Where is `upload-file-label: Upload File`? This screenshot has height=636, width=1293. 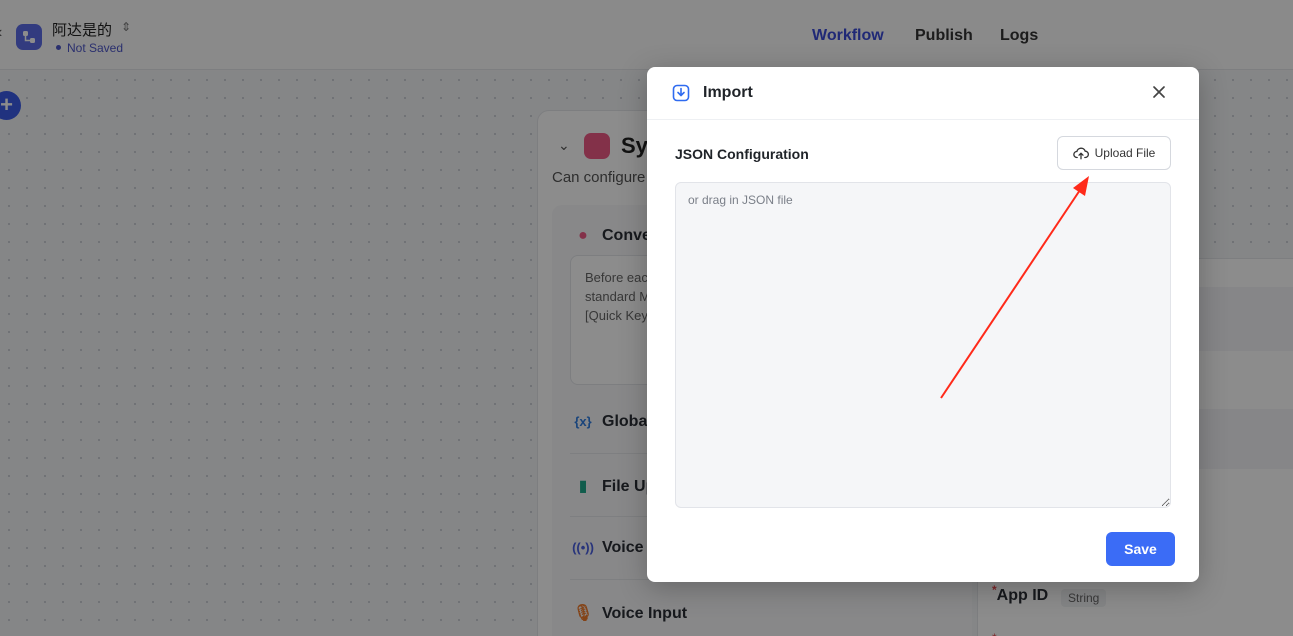 upload-file-label: Upload File is located at coordinates (1125, 153).